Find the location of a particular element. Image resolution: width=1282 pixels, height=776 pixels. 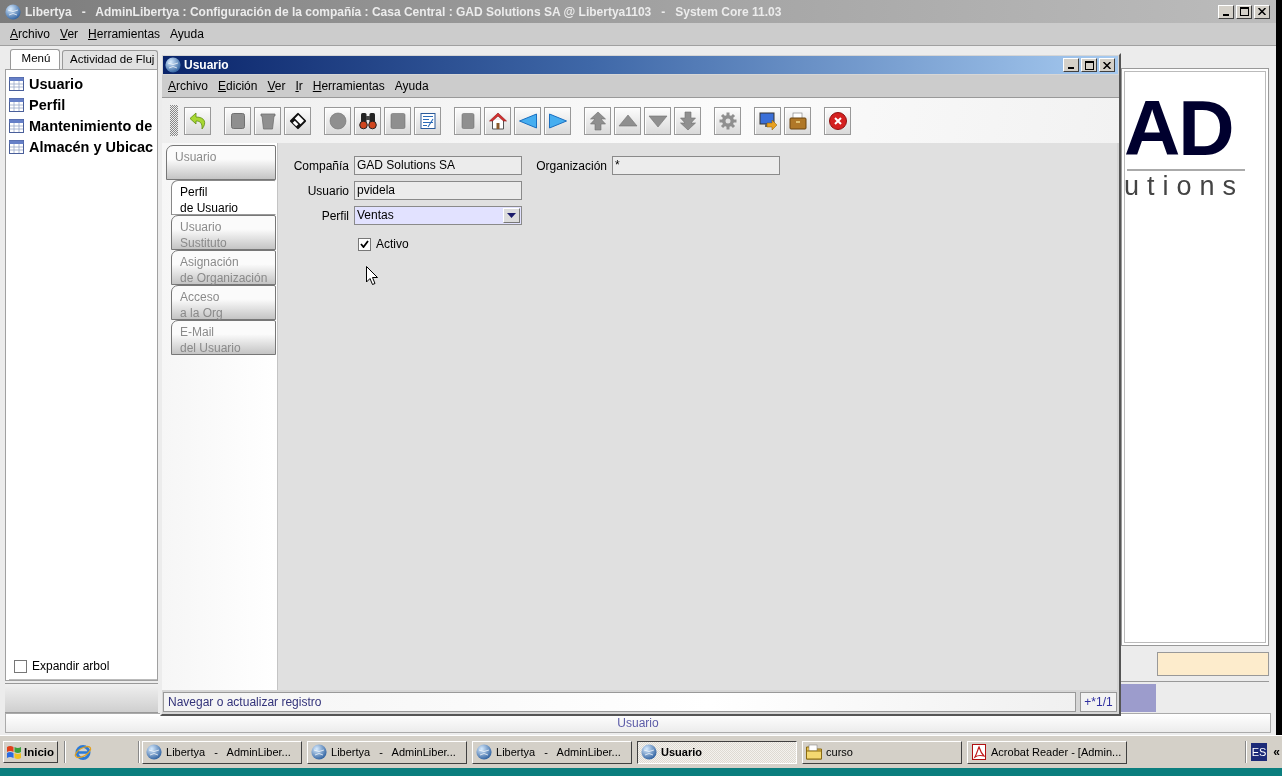

taskbar-button: curso is located at coordinates (882, 752).